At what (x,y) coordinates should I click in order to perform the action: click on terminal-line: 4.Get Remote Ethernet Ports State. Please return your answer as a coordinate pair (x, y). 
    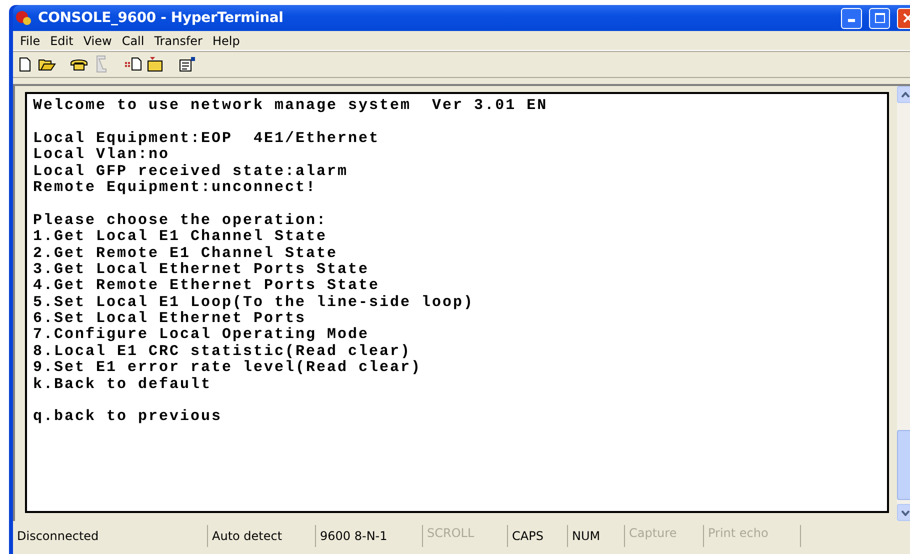
    Looking at the image, I should click on (207, 286).